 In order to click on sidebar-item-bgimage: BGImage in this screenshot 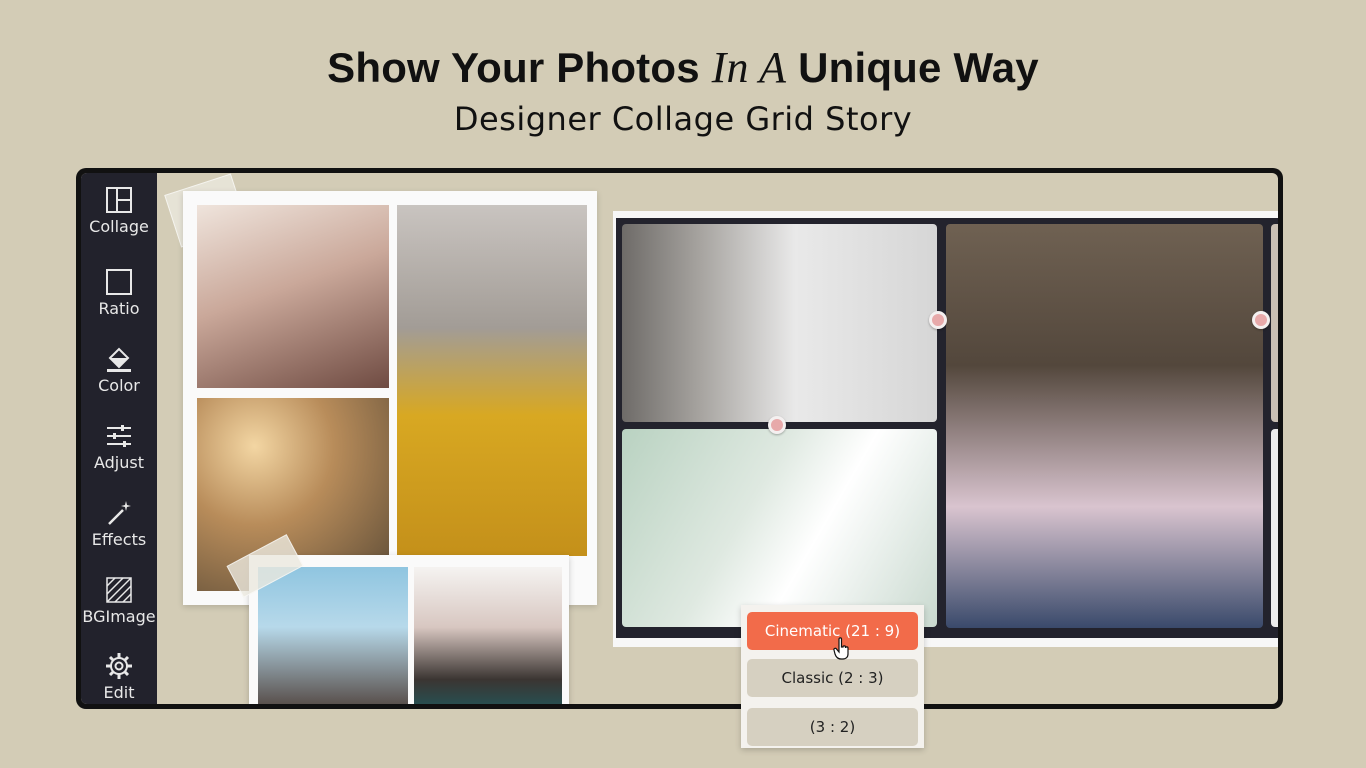, I will do `click(119, 602)`.